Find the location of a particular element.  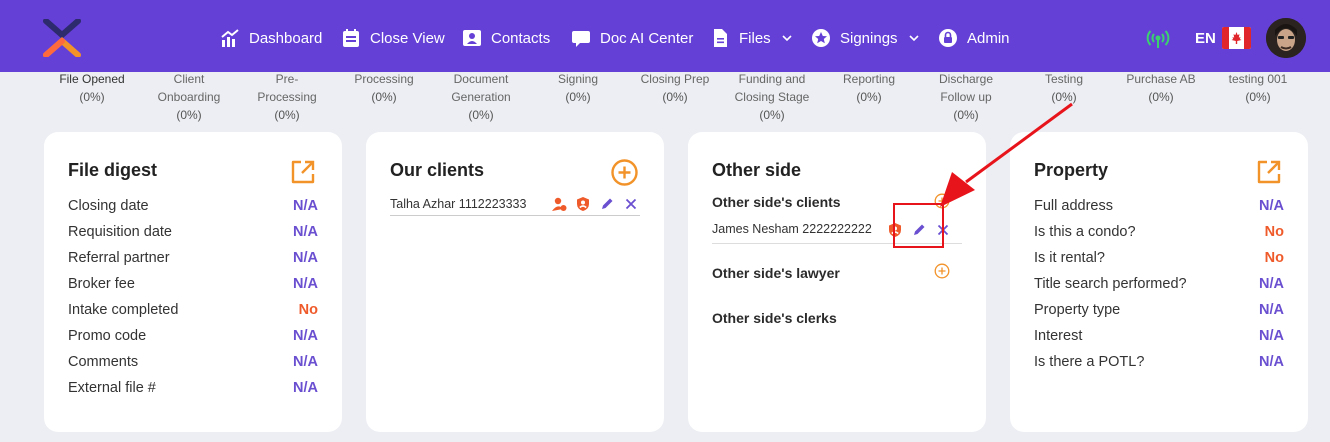

detail-row: Is this a condo? No is located at coordinates (1159, 234).